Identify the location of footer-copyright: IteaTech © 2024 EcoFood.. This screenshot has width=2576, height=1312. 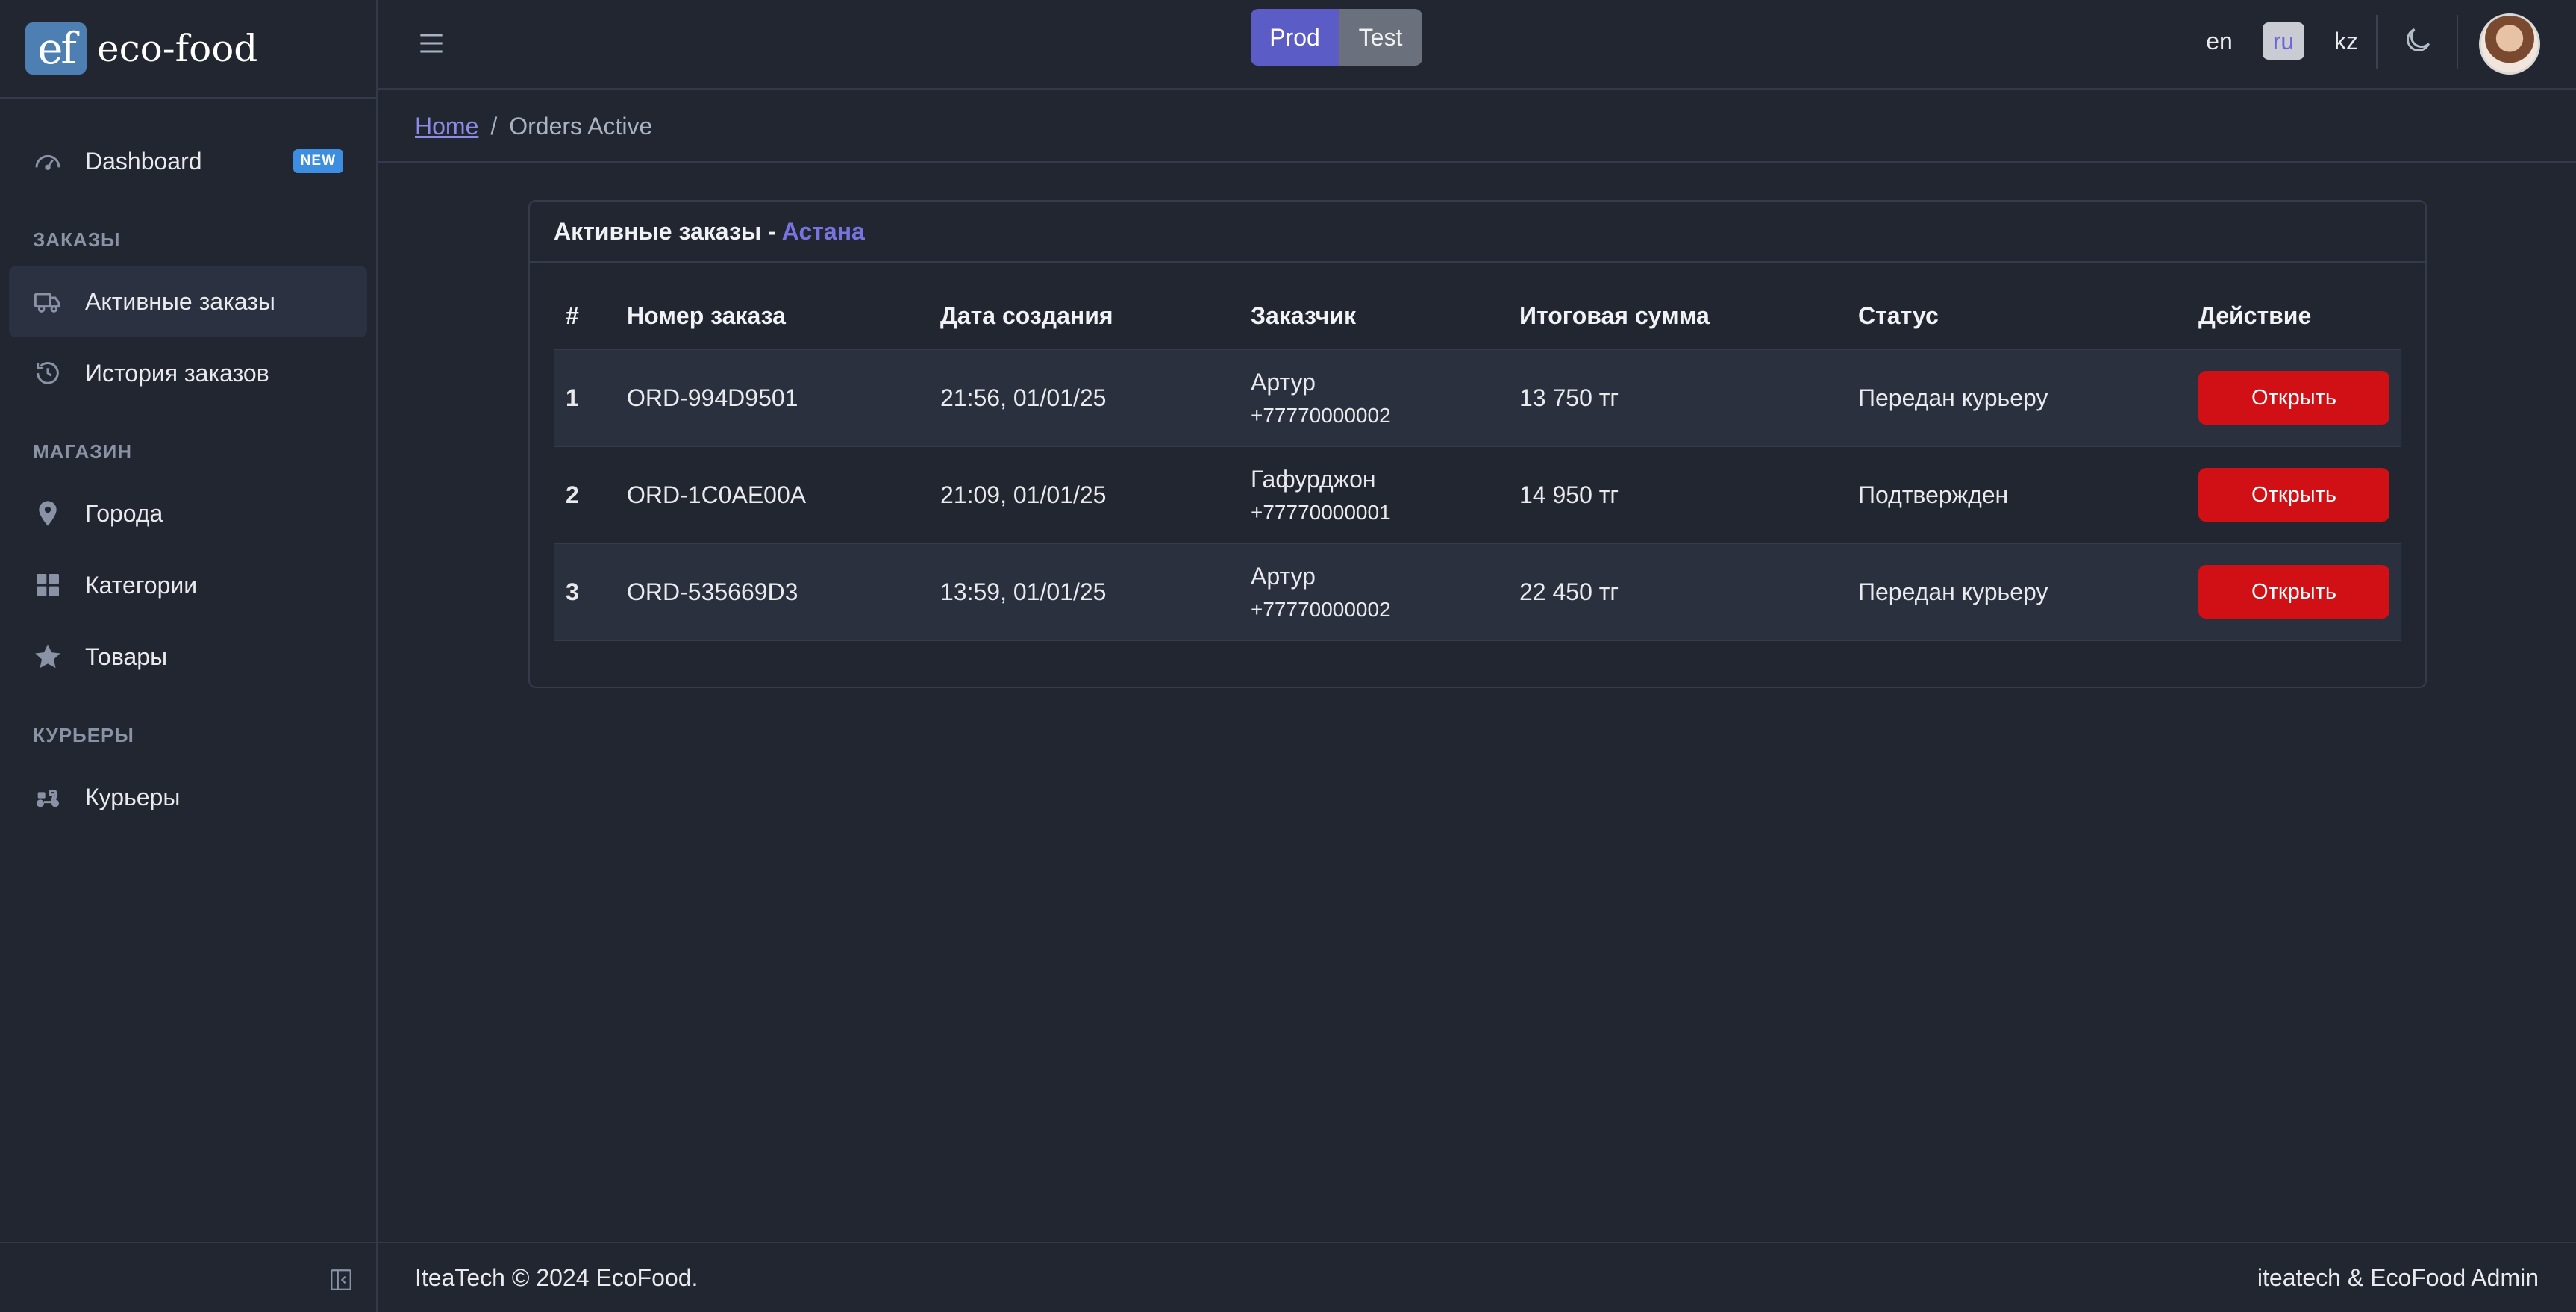
(556, 1277).